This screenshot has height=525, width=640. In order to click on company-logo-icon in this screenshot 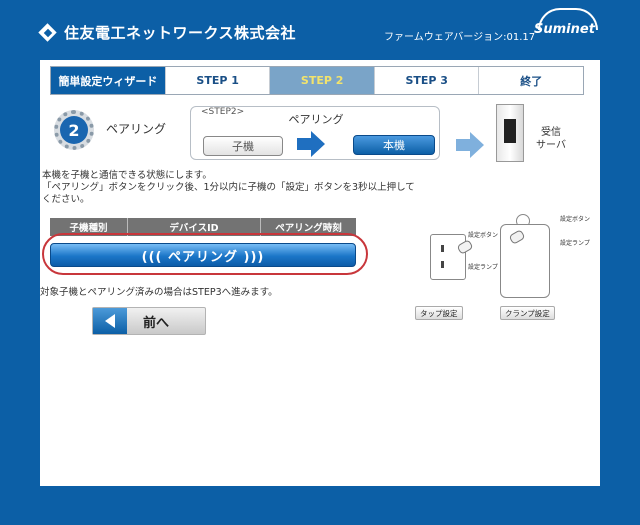, I will do `click(48, 33)`.